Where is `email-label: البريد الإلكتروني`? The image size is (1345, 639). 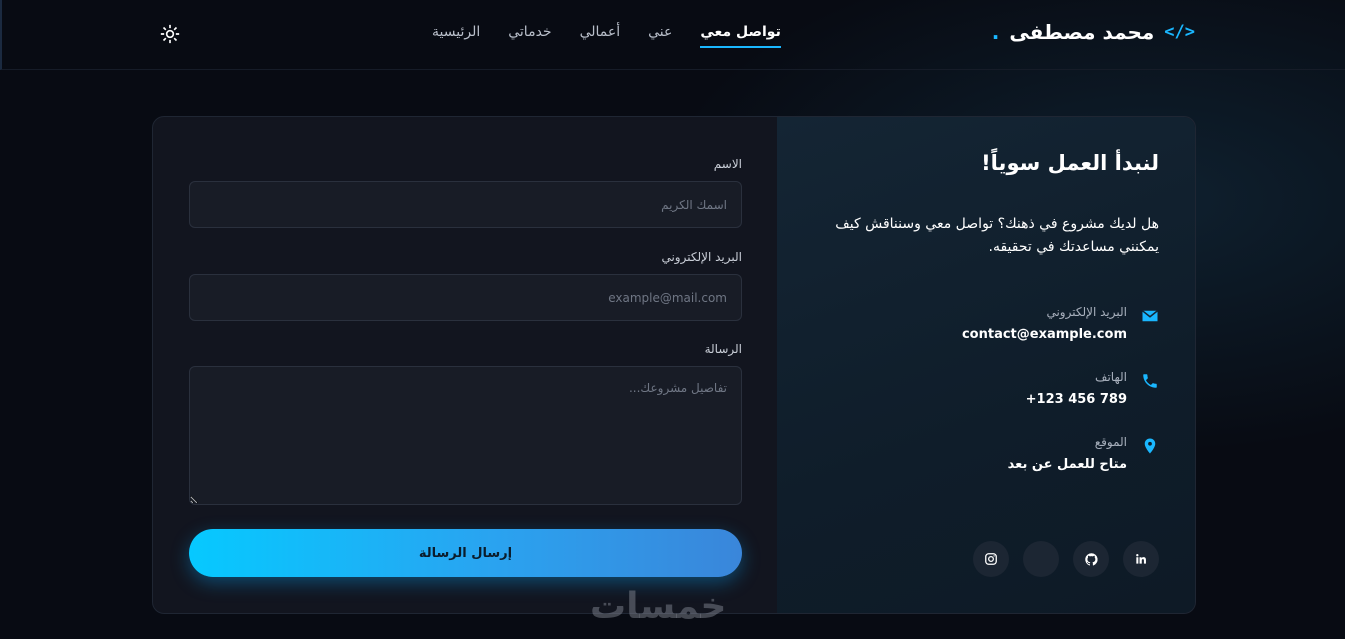
email-label: البريد الإلكتروني is located at coordinates (701, 257).